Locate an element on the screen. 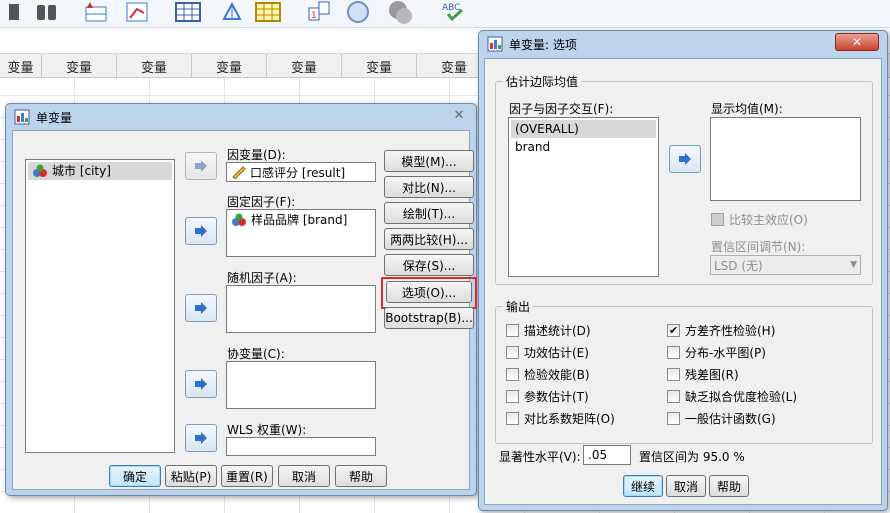 This screenshot has width=890, height=513. wls-field is located at coordinates (301, 446).